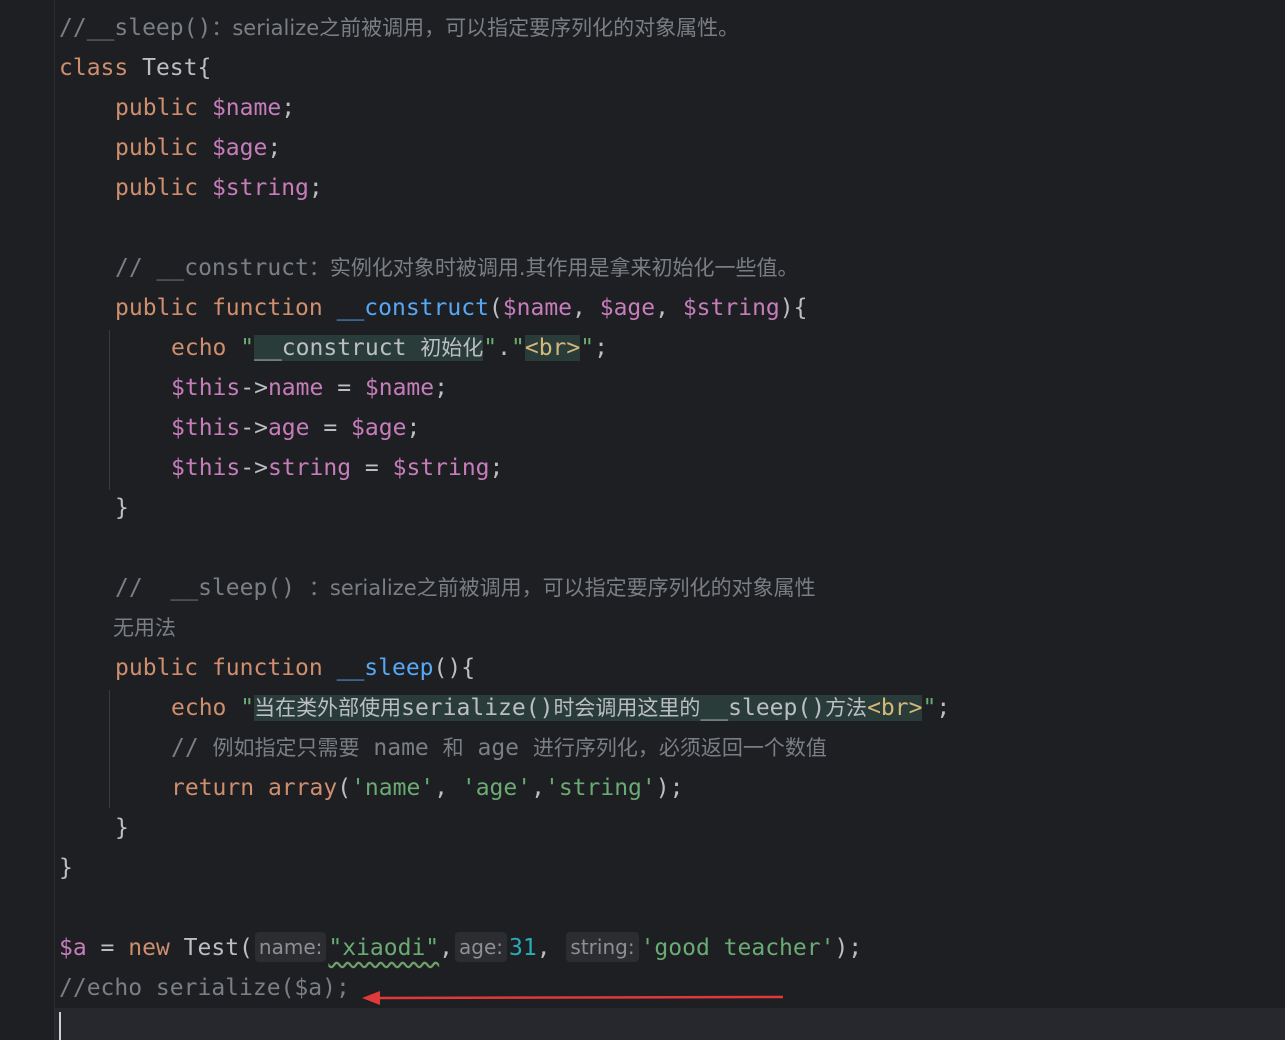  I want to click on property-ref: string, so click(309, 468).